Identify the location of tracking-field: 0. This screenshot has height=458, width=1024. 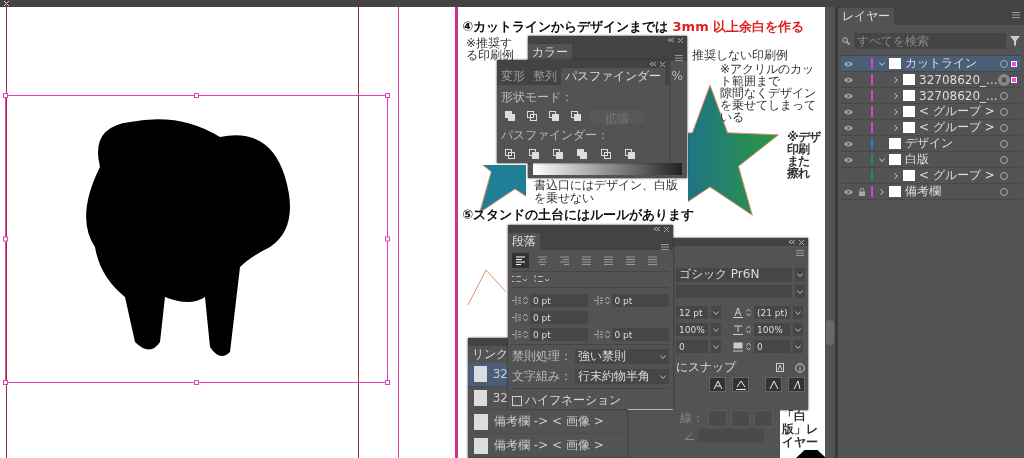
(772, 346).